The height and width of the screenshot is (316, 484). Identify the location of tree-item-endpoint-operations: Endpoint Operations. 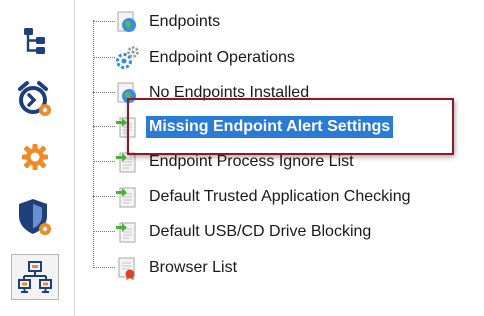
(283, 58).